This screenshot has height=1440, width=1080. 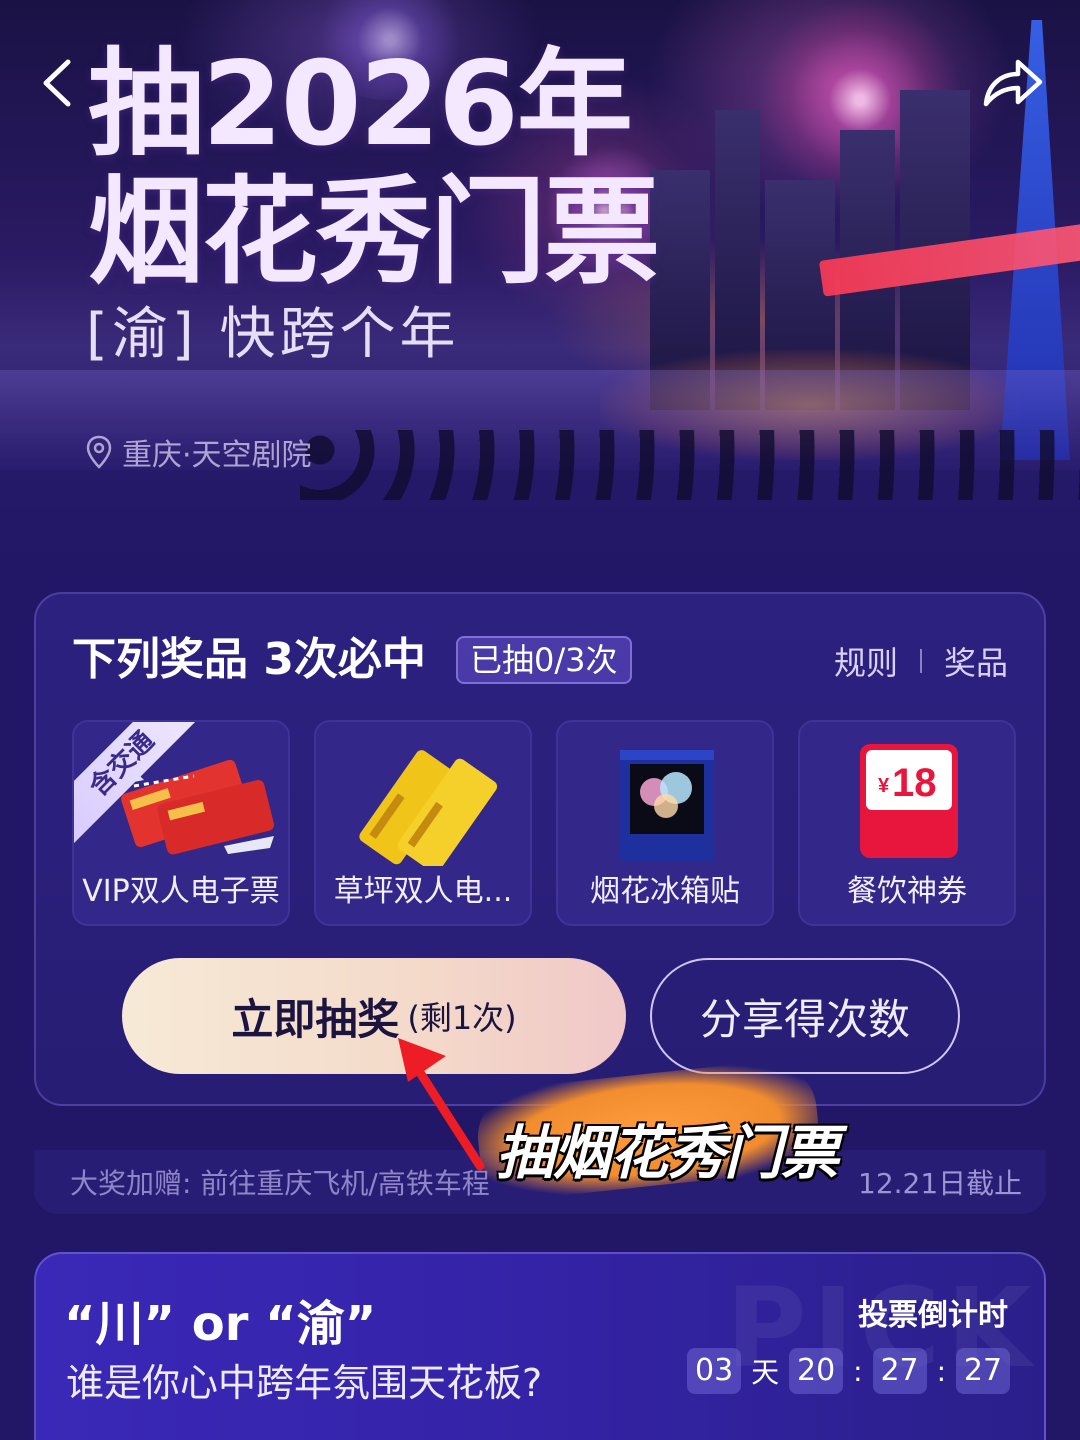 What do you see at coordinates (848, 1371) in the screenshot?
I see `countdown-timer: 03 天 20 : 27 : 27` at bounding box center [848, 1371].